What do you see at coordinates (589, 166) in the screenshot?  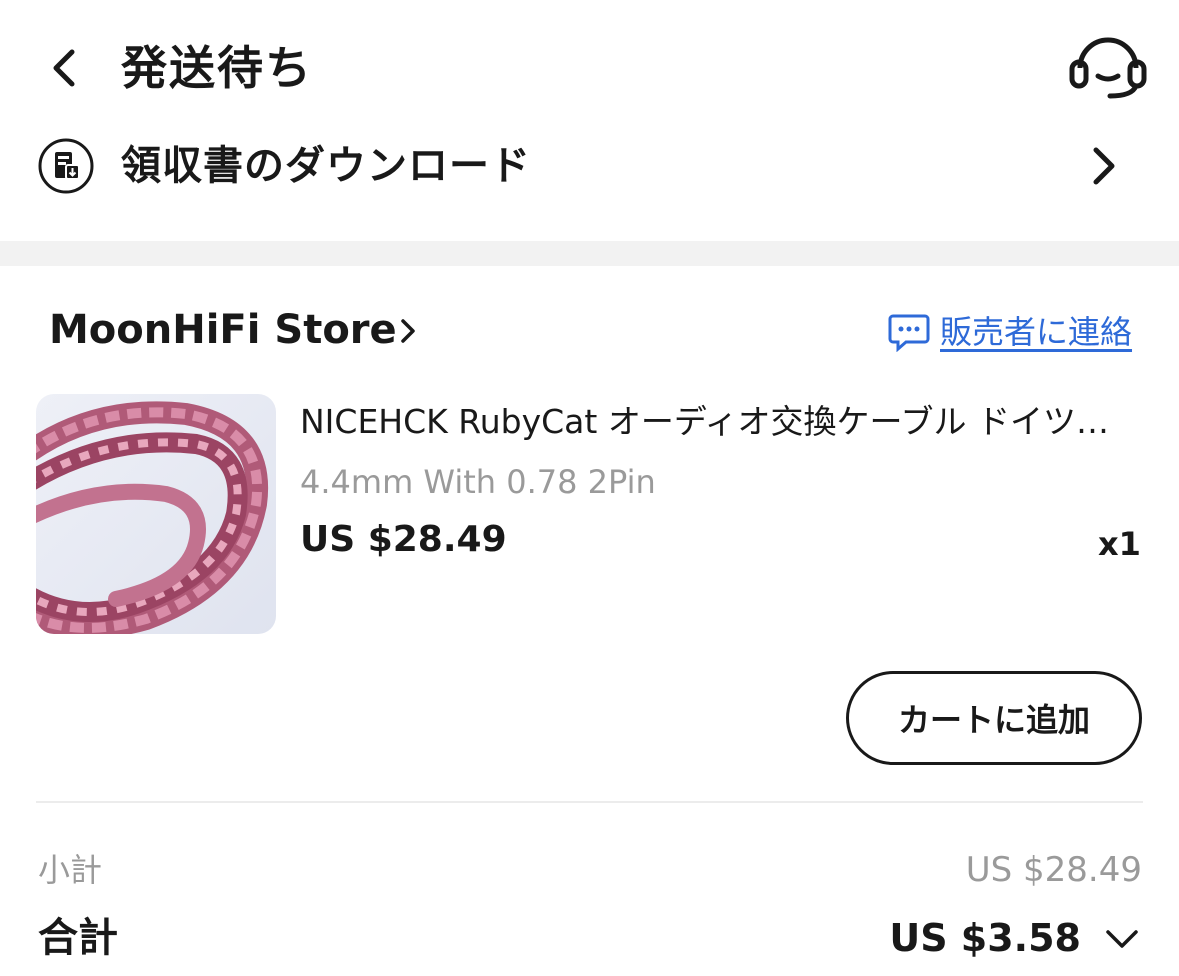 I see `receipt-download-row: 領収書のダウンロード` at bounding box center [589, 166].